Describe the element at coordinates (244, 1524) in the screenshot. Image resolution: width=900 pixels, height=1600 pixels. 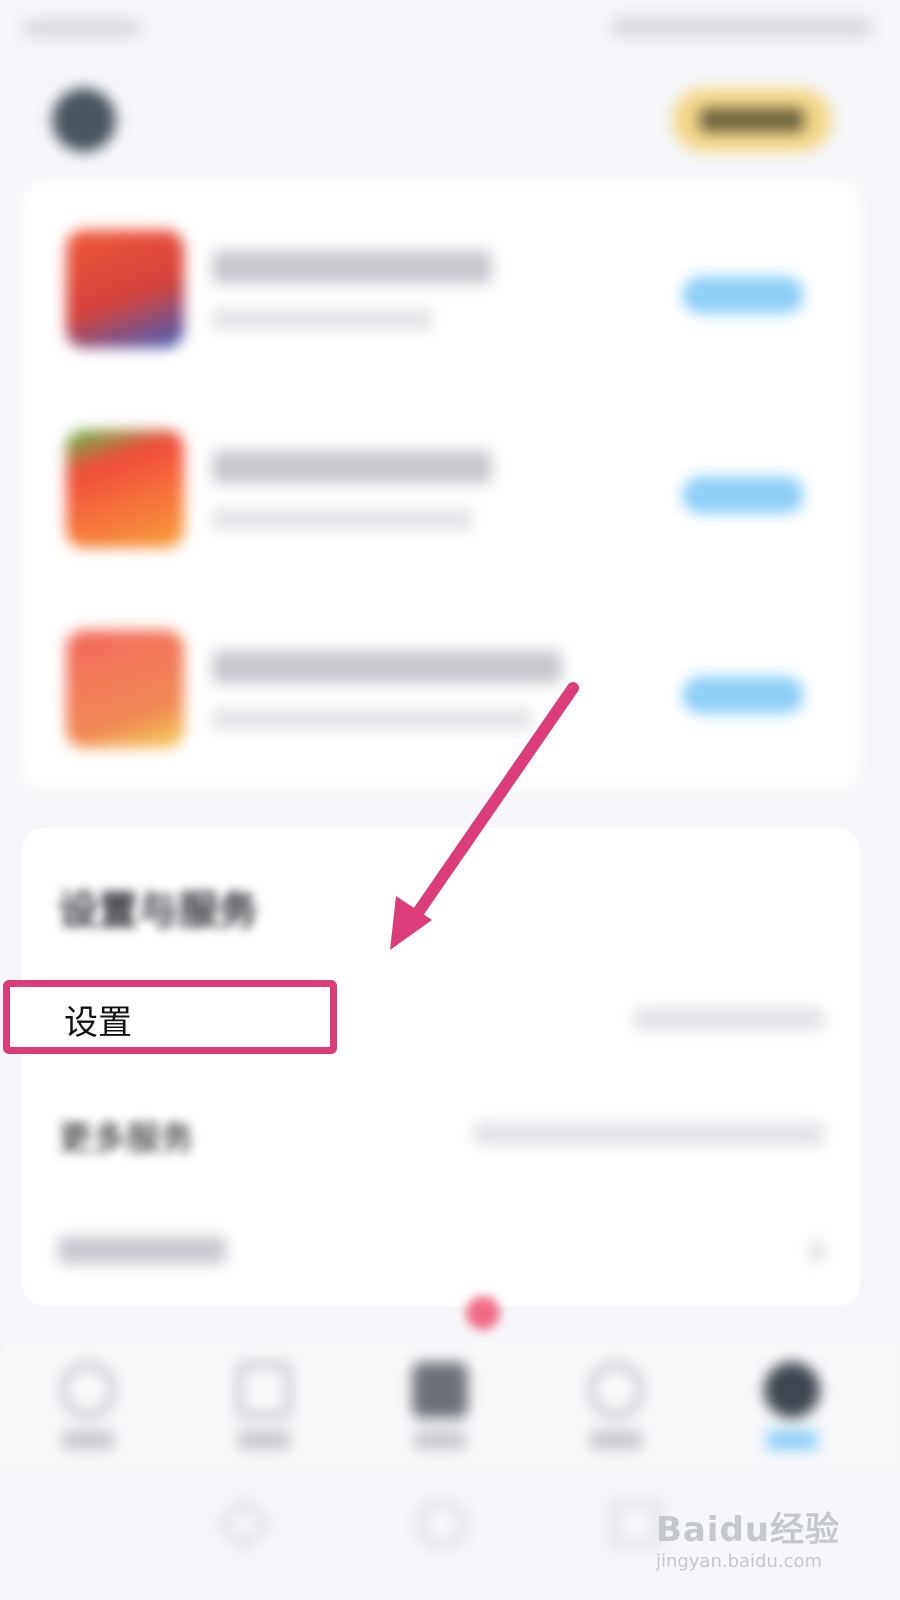
I see `back-icon` at that location.